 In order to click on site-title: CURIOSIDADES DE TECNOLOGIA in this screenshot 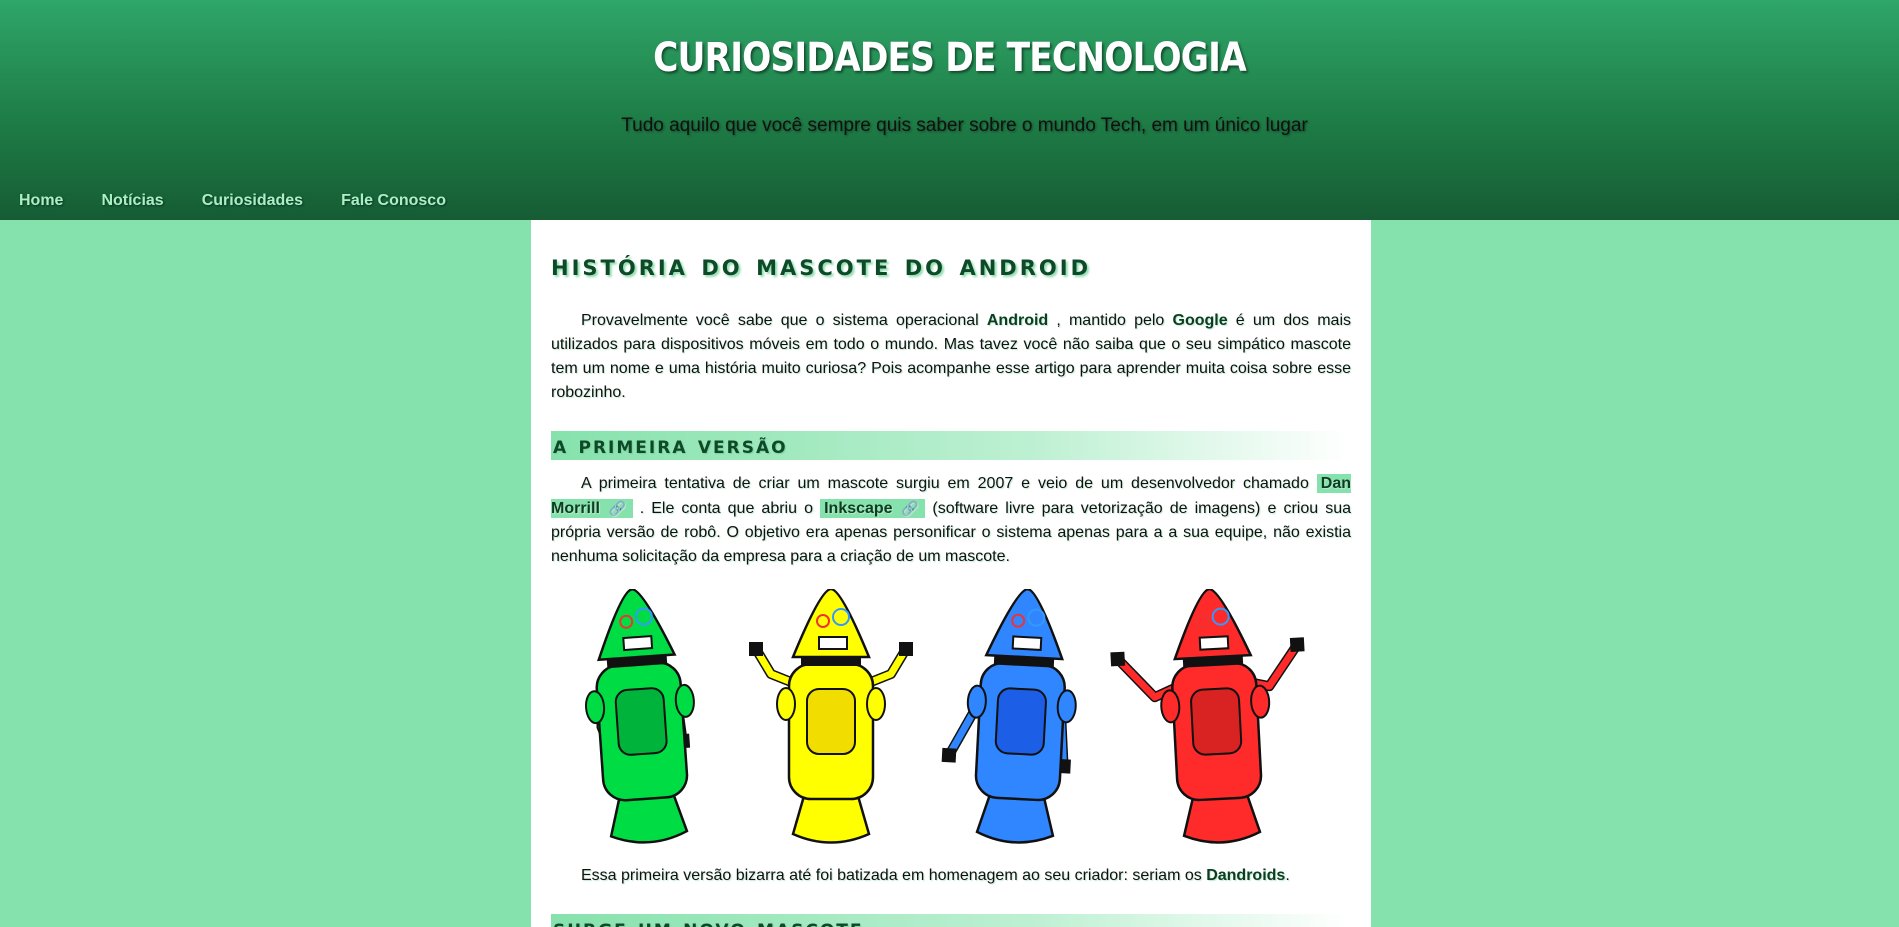, I will do `click(950, 58)`.